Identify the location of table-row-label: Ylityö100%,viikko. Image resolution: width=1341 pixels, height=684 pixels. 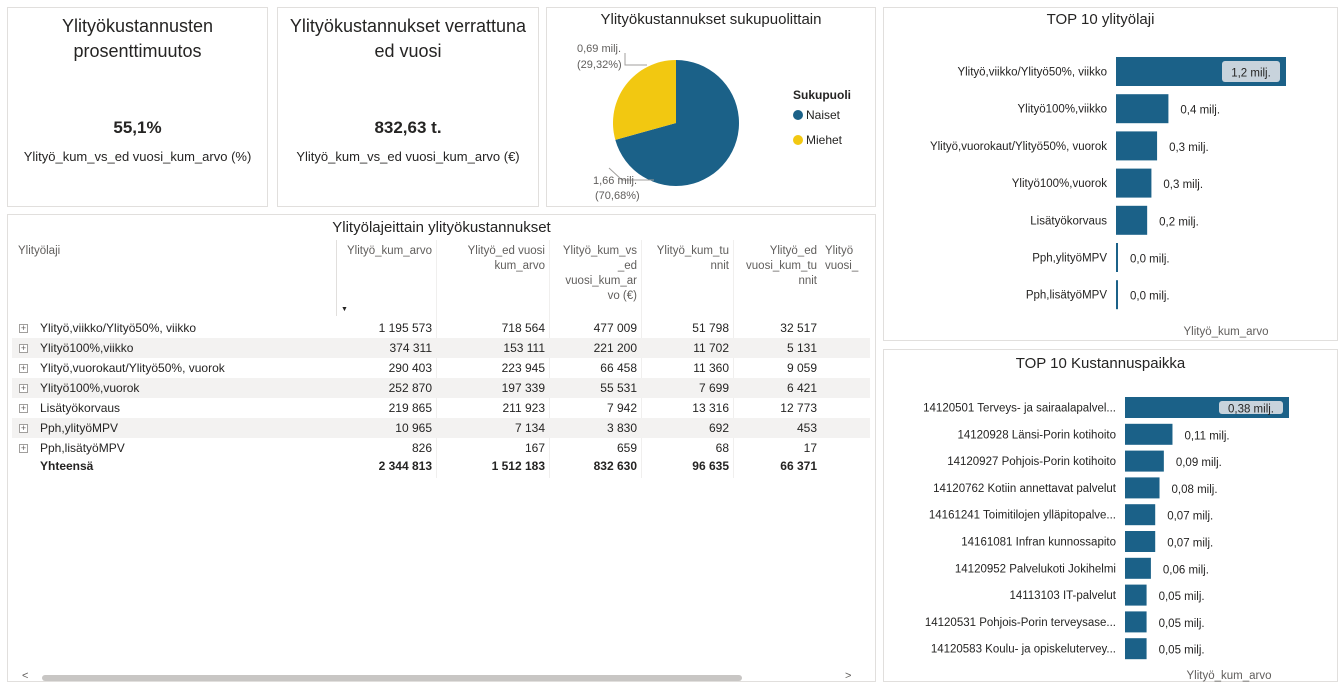
(86, 348).